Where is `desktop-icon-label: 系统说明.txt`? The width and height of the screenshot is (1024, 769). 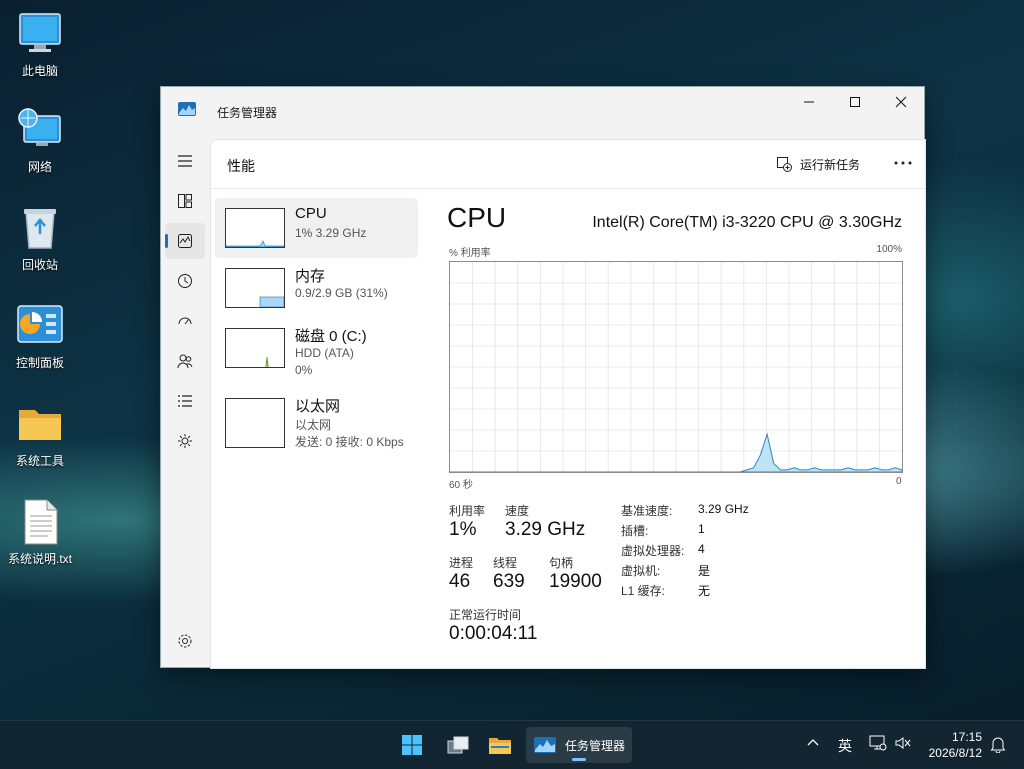
desktop-icon-label: 系统说明.txt is located at coordinates (39, 559).